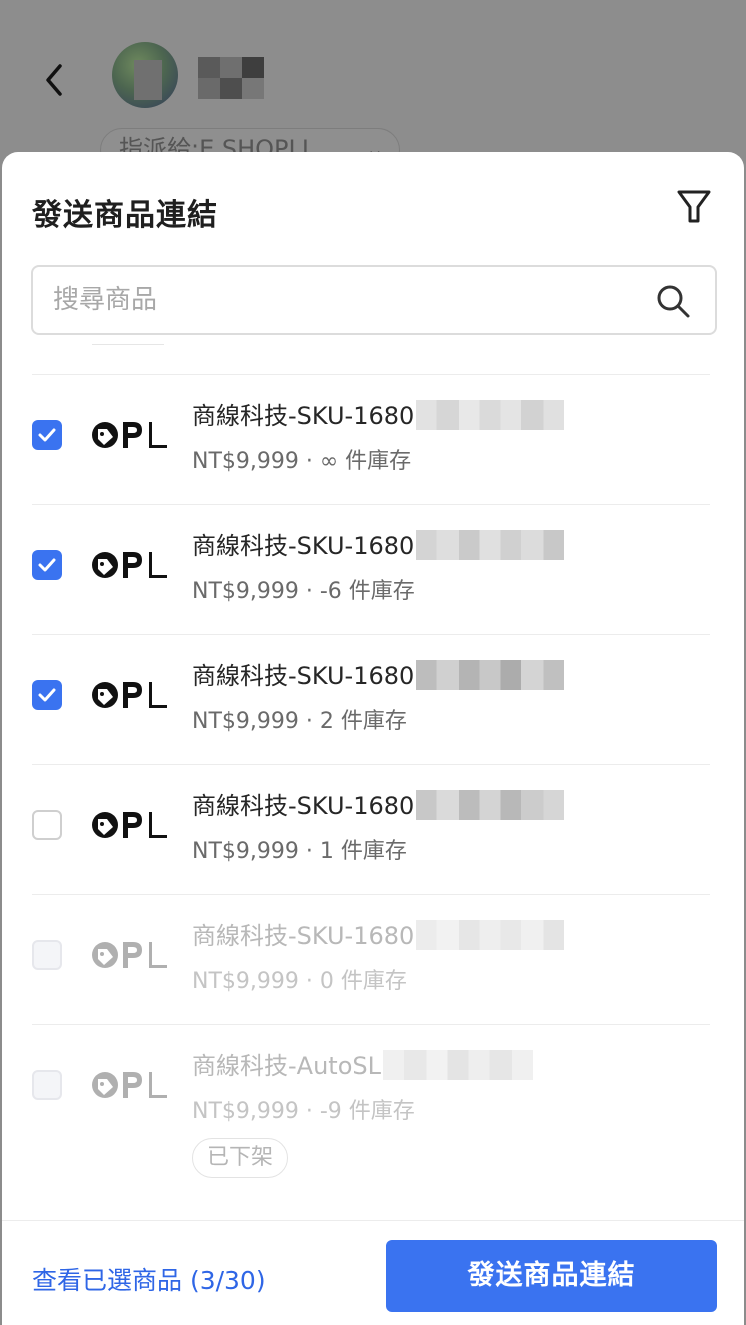 The height and width of the screenshot is (1325, 746). What do you see at coordinates (303, 1111) in the screenshot?
I see `product-price-stock: NT$9,999 · -9 件庫存` at bounding box center [303, 1111].